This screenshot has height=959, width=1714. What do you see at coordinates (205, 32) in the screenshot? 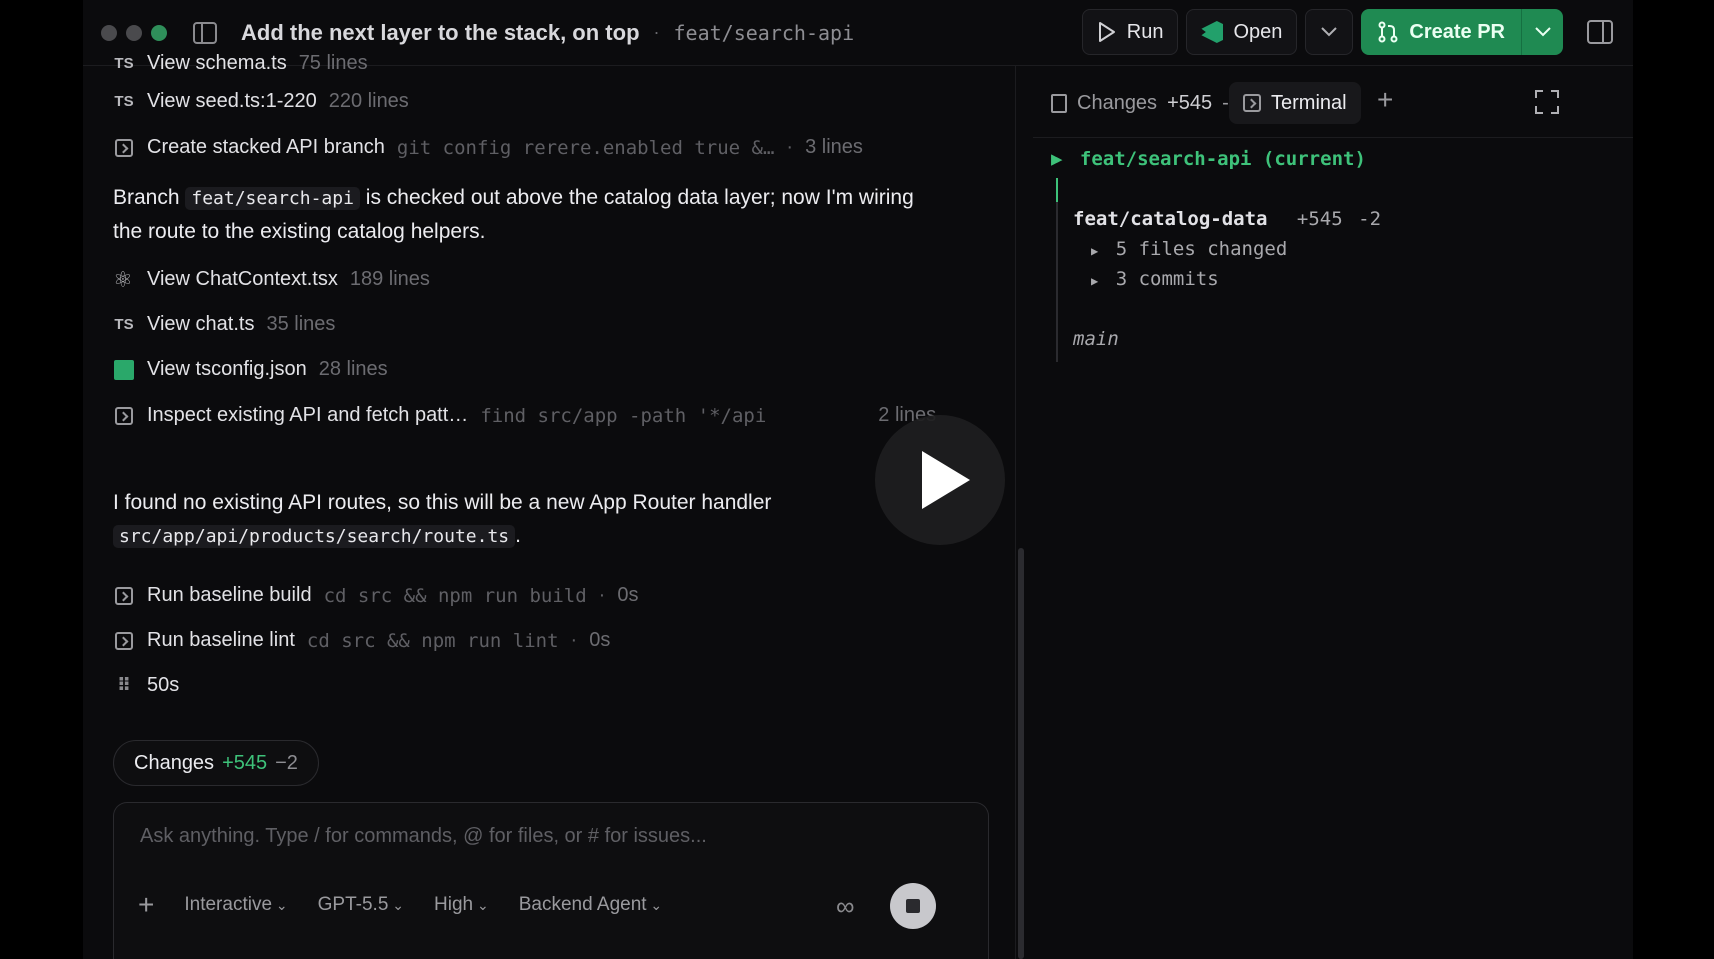
I see `sidebar-toggle-icon` at bounding box center [205, 32].